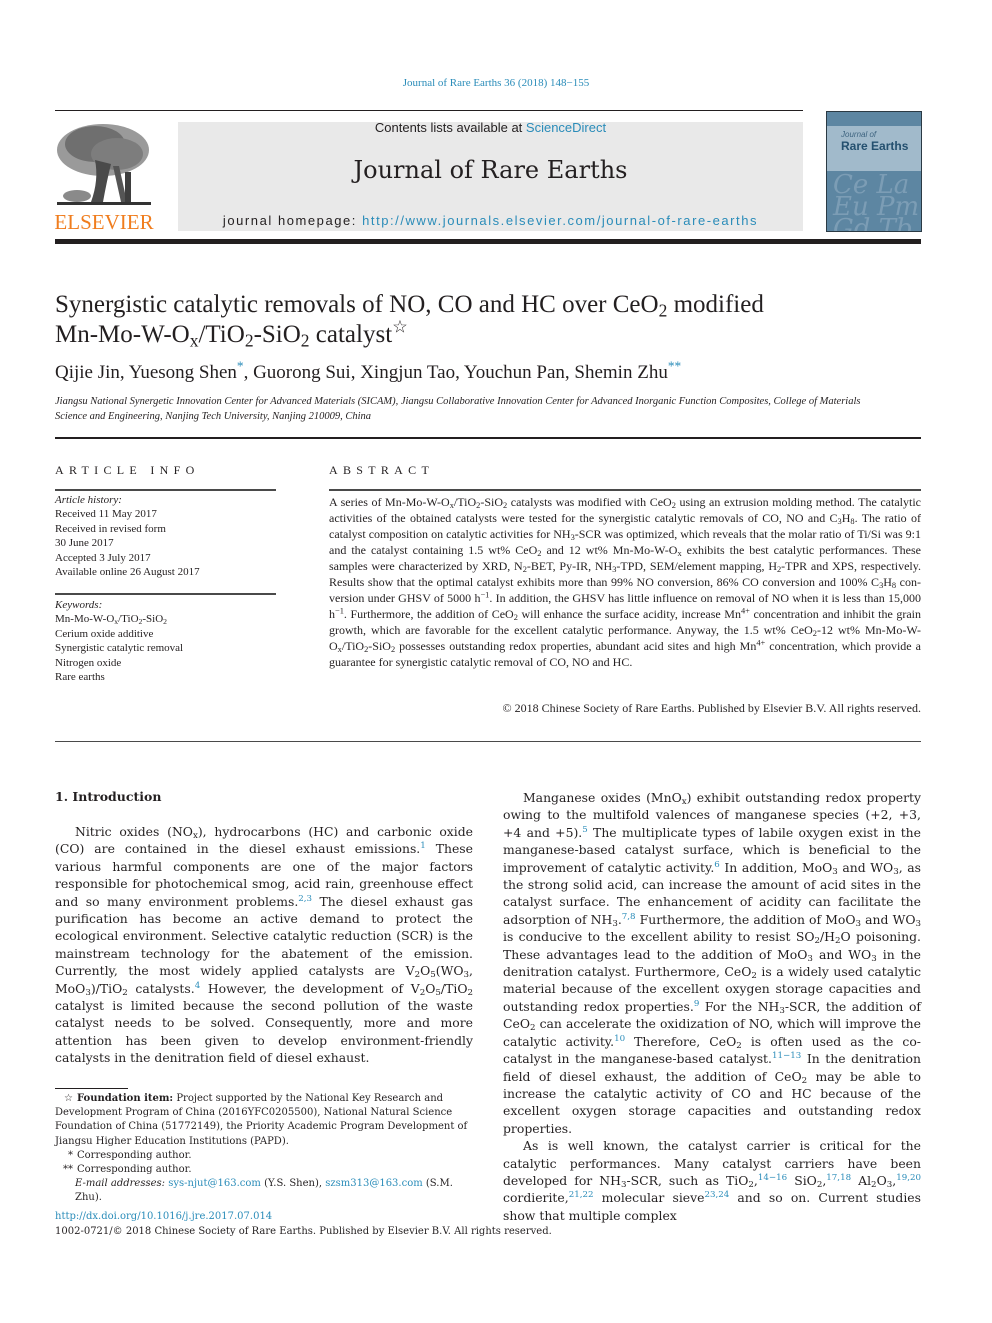  What do you see at coordinates (214, 1183) in the screenshot?
I see `email-link-shen: sys-njut@163.com` at bounding box center [214, 1183].